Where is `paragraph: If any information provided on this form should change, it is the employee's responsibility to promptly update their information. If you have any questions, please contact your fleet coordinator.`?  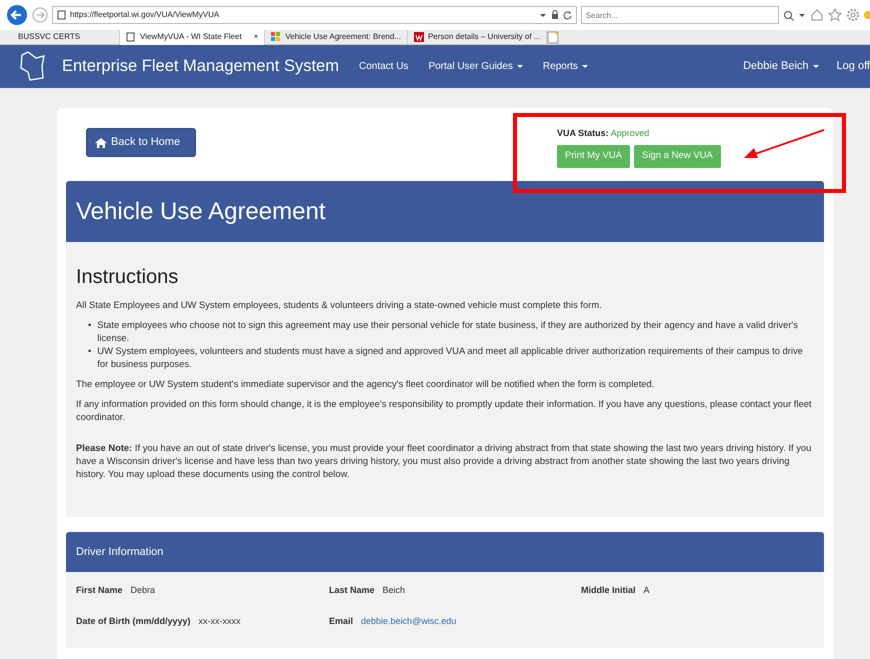
paragraph: If any information provided on this form should change, it is the employee's responsibility to promptly update their information. If you have any questions, please contact your fleet coordinator. is located at coordinates (444, 410).